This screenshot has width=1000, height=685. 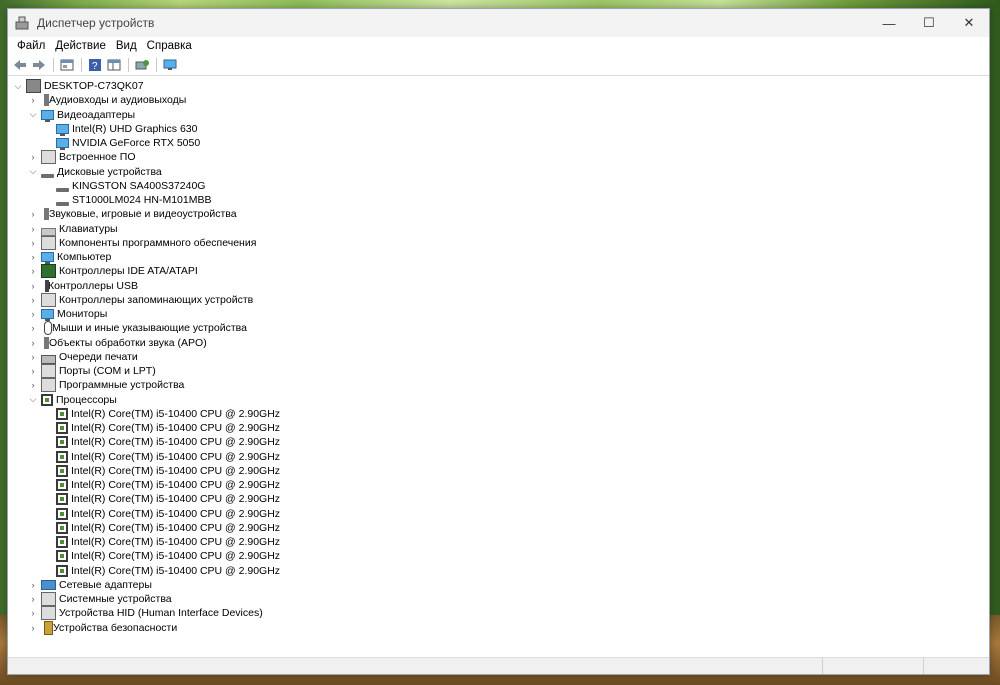 I want to click on update-driver-icon, so click(x=142, y=65).